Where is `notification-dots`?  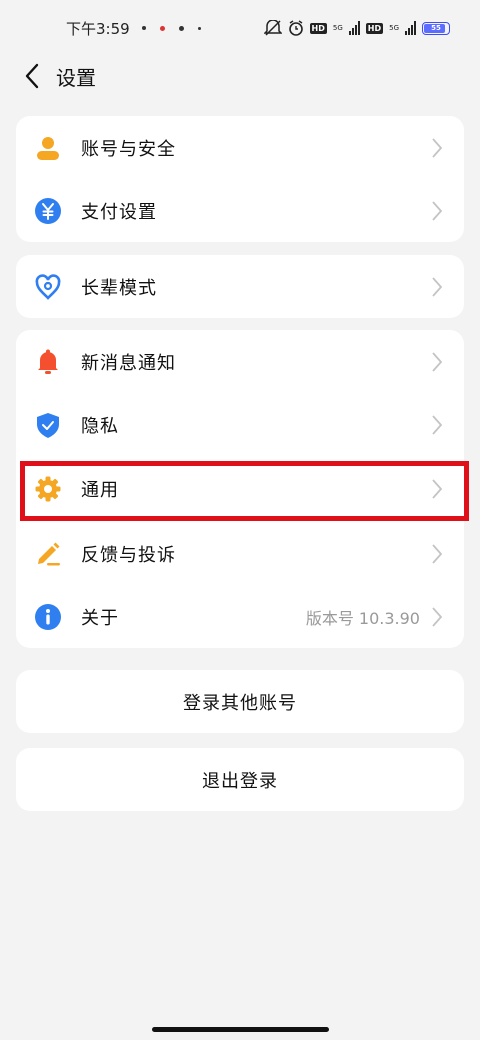 notification-dots is located at coordinates (171, 28).